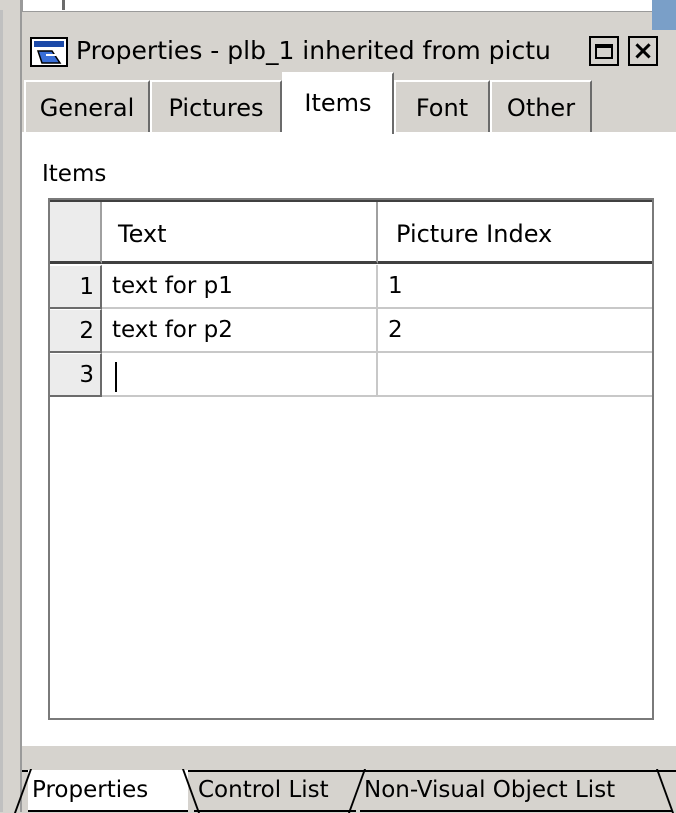  Describe the element at coordinates (240, 287) in the screenshot. I see `text-cell: text for p1` at that location.